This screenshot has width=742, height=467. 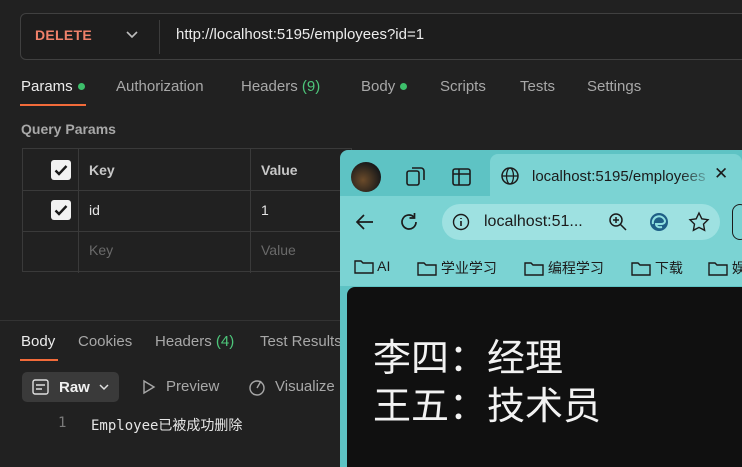 I want to click on tab-params-label: Params, so click(x=47, y=86).